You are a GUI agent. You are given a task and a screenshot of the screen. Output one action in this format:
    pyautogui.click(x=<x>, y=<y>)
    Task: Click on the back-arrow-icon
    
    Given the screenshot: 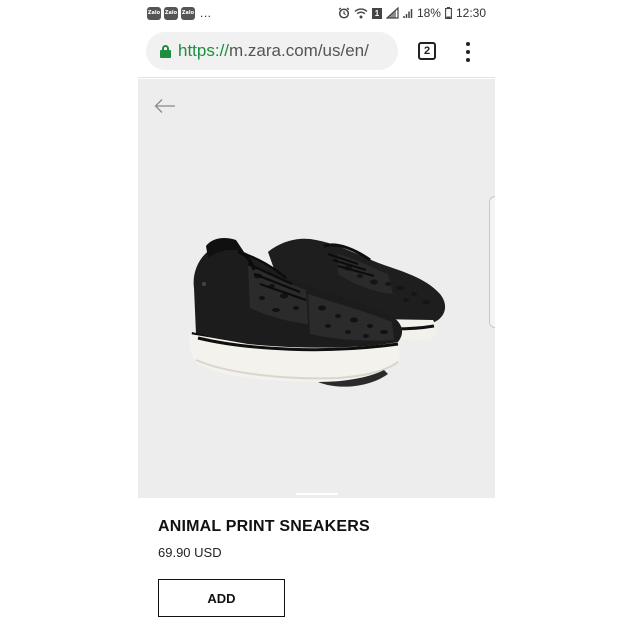 What is the action you would take?
    pyautogui.click(x=165, y=106)
    